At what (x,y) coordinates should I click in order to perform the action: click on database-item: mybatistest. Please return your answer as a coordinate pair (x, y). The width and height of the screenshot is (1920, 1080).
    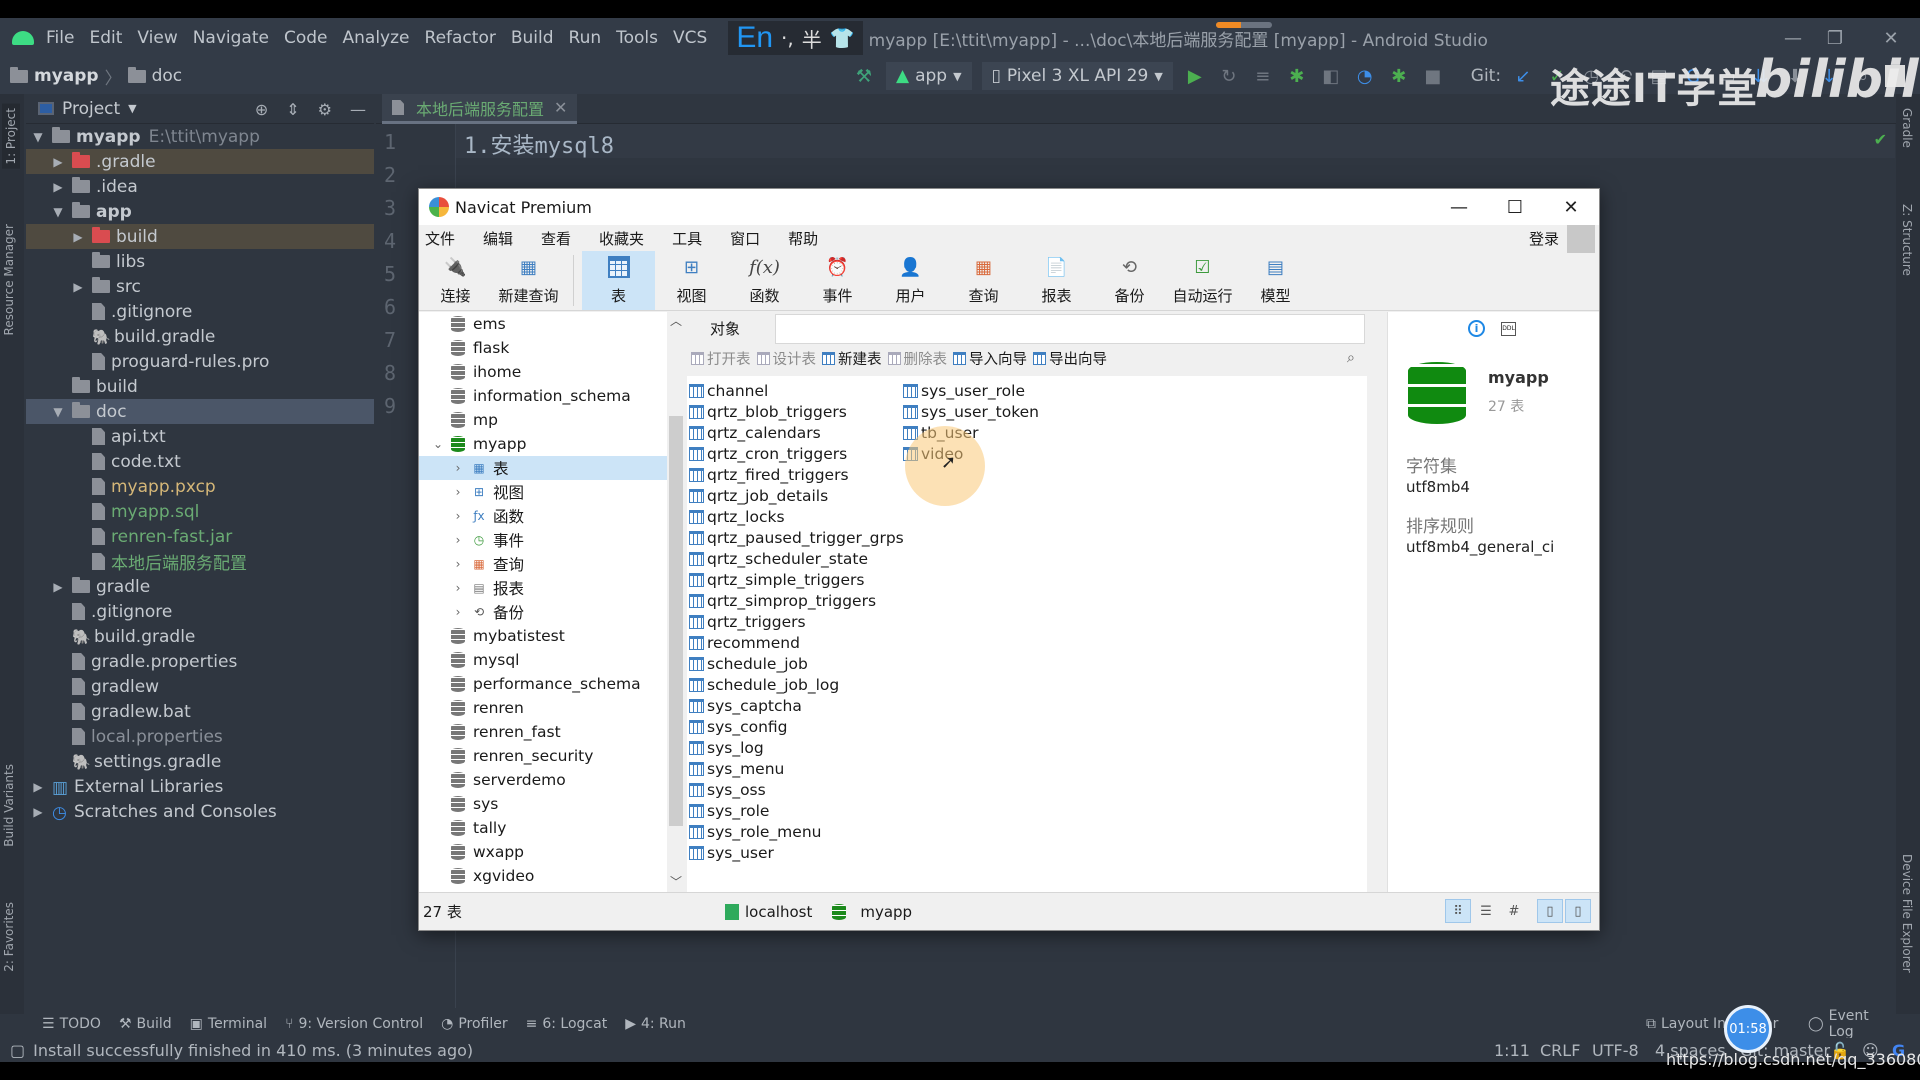
    Looking at the image, I should click on (543, 636).